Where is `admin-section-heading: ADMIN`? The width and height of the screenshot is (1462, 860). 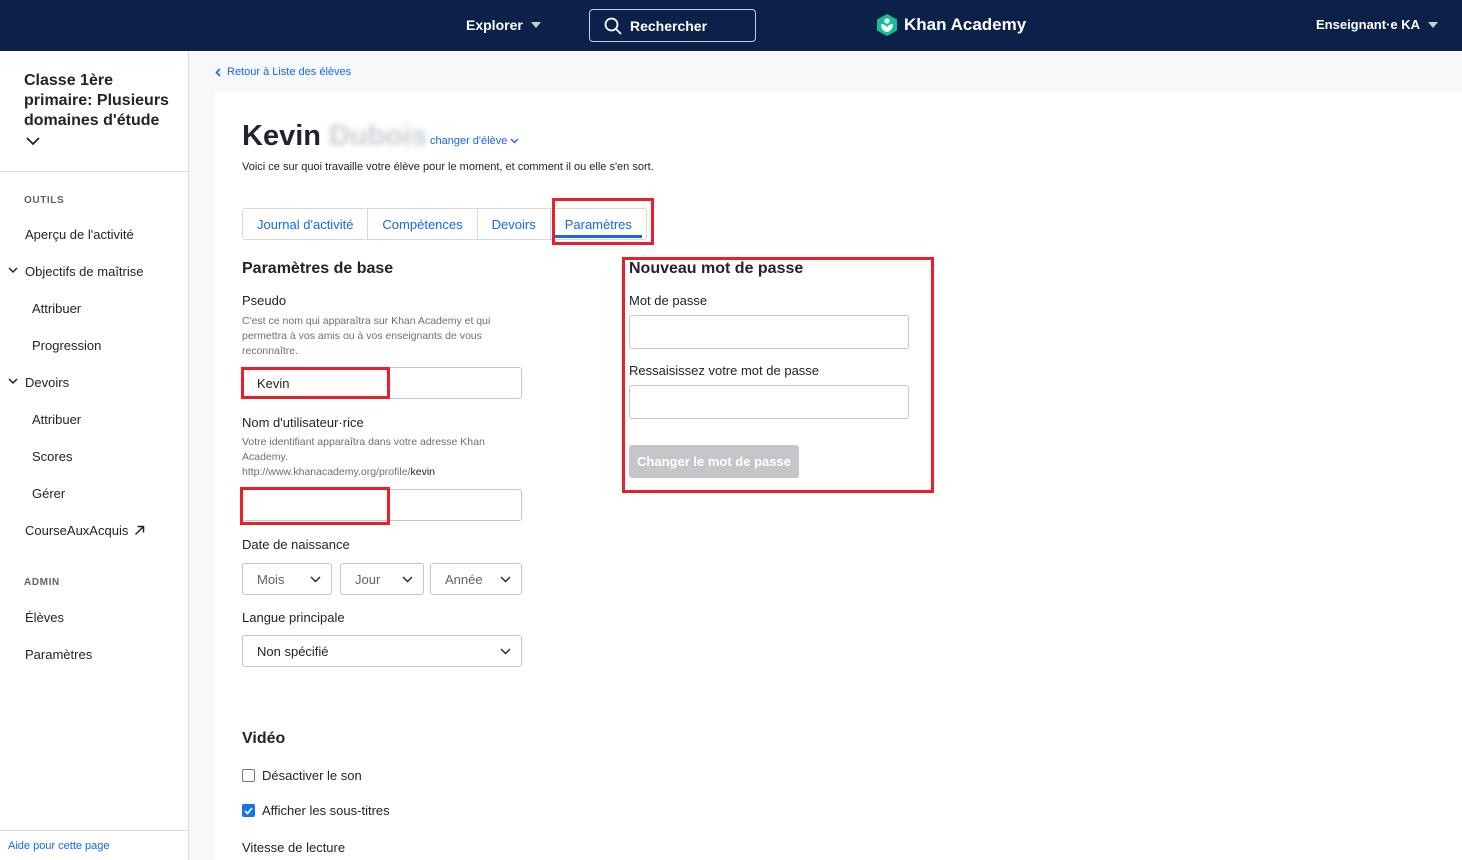
admin-section-heading: ADMIN is located at coordinates (42, 582).